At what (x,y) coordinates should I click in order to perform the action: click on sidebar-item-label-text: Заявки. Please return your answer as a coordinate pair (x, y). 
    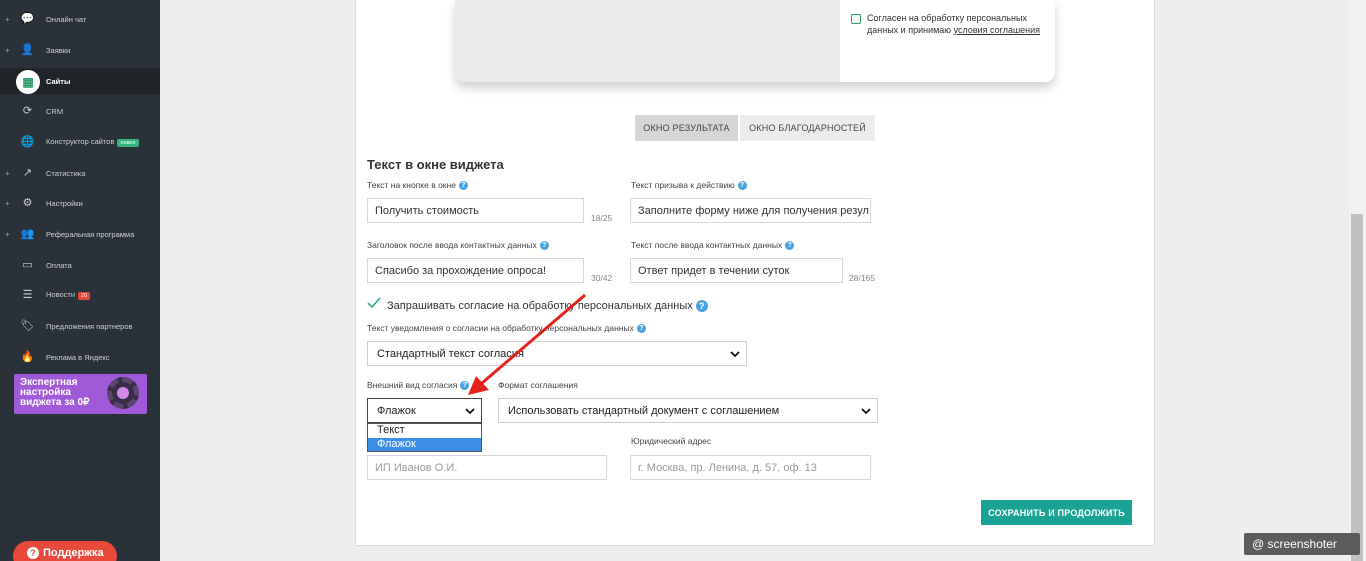
    Looking at the image, I should click on (58, 50).